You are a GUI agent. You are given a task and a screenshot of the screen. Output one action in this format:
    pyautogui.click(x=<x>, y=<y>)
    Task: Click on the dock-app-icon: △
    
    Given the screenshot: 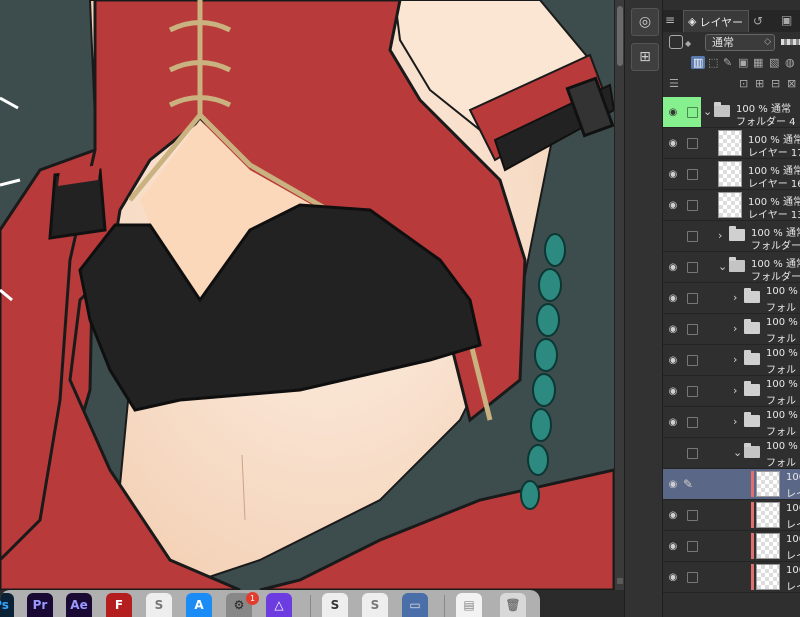 What is the action you would take?
    pyautogui.click(x=279, y=605)
    